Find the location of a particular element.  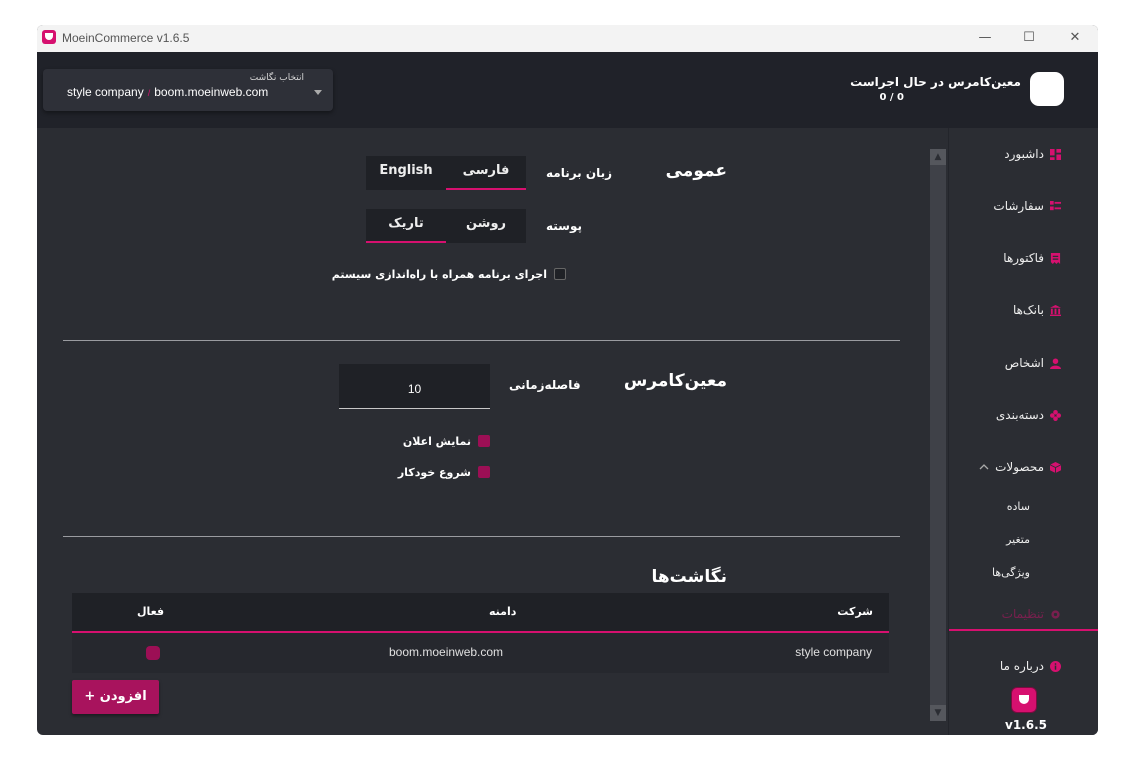

close-button: ✕ is located at coordinates (1075, 38).